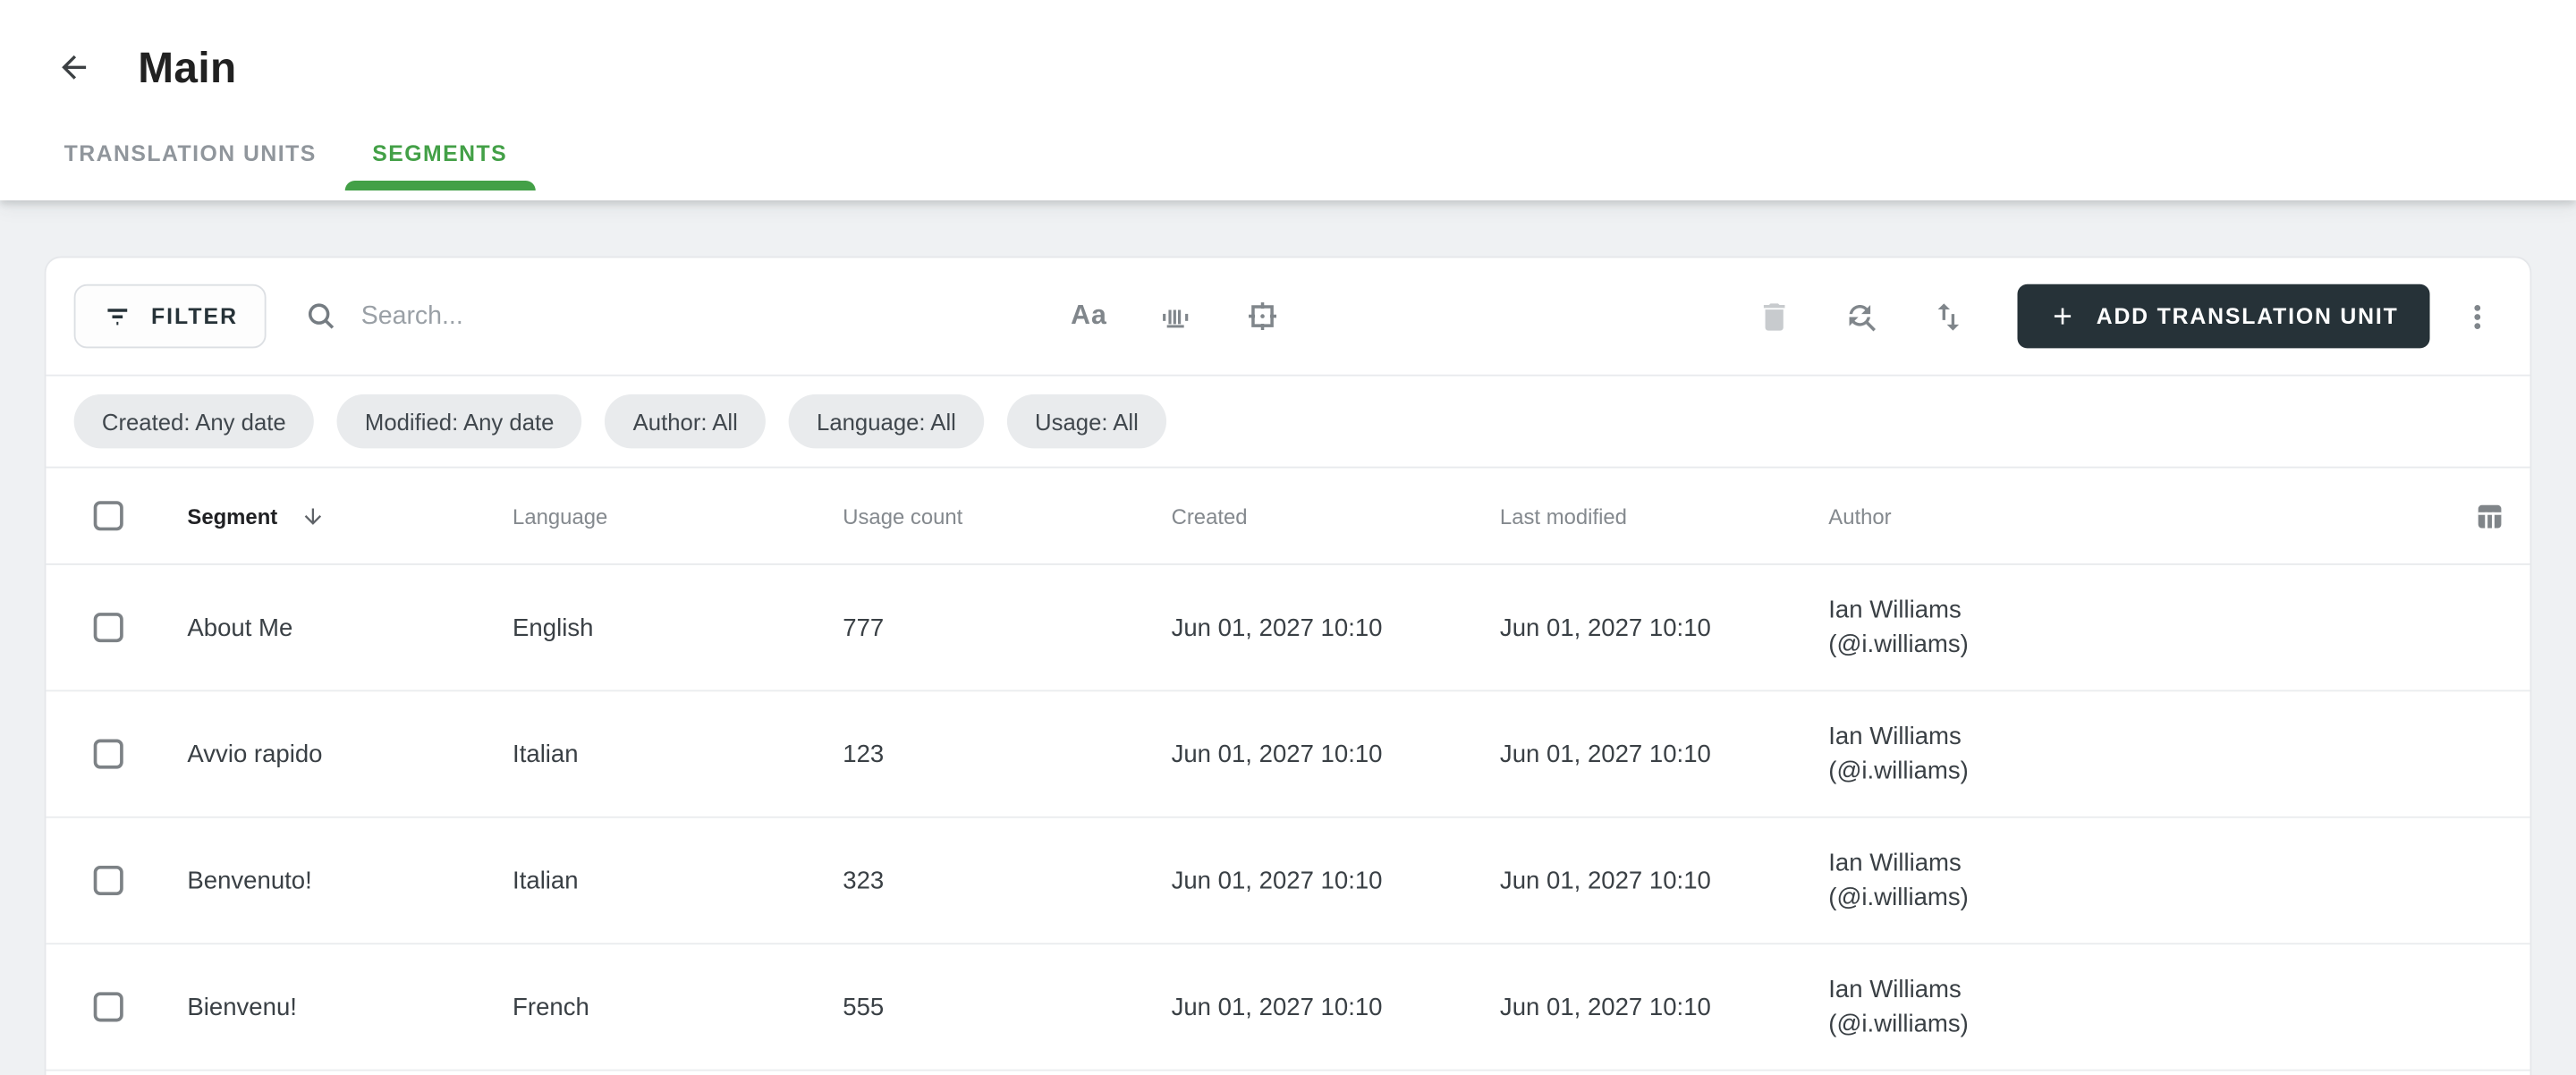 The height and width of the screenshot is (1075, 2576). What do you see at coordinates (685, 316) in the screenshot?
I see `search-input` at bounding box center [685, 316].